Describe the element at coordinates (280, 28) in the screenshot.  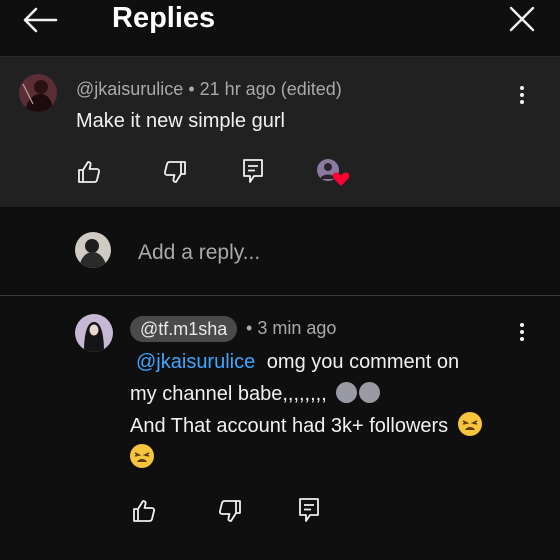
I see `header: Replies` at that location.